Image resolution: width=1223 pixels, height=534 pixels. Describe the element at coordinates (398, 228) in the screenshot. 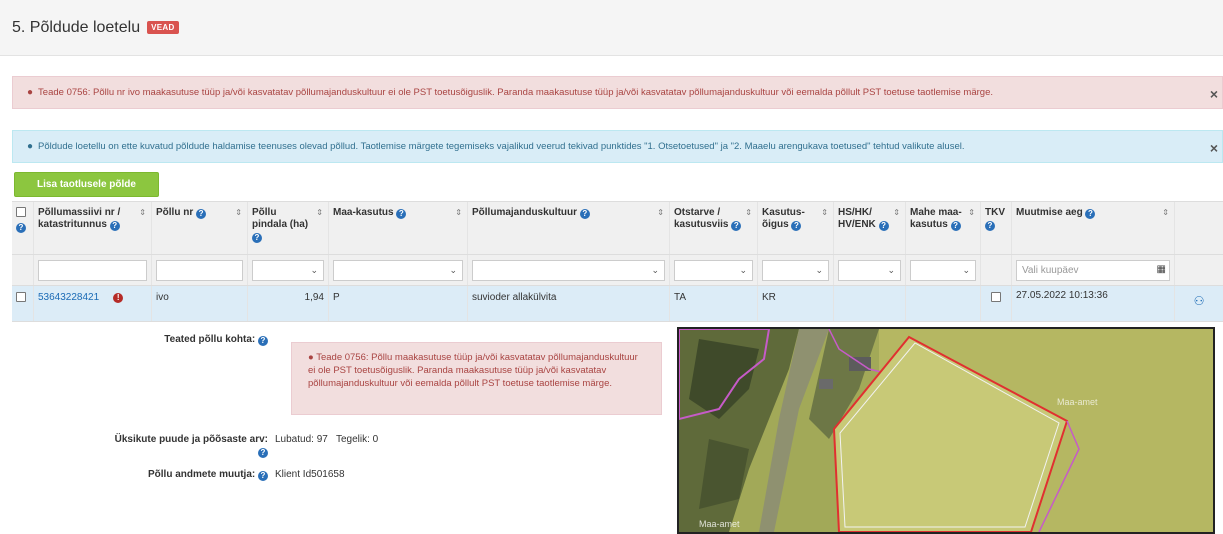

I see `header-maakasutus: Maa-kasutus ? ⇕` at that location.